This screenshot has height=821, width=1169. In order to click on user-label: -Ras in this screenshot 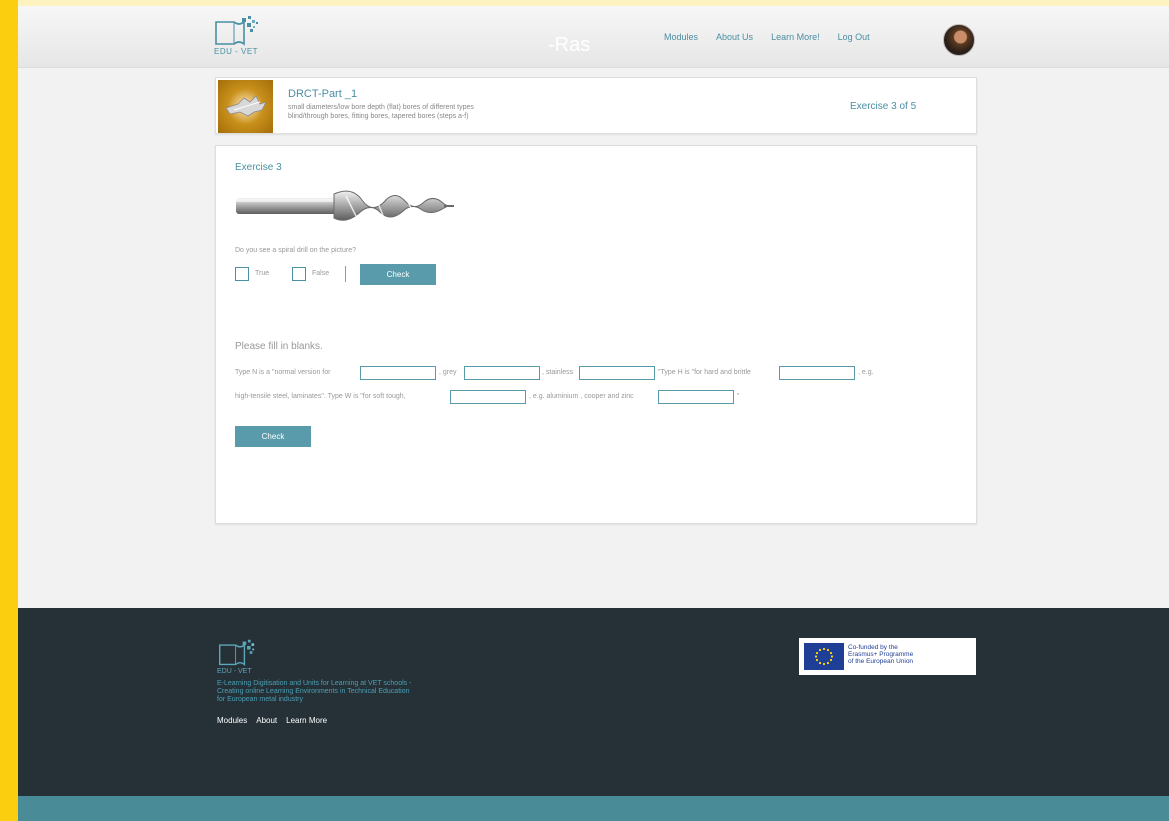, I will do `click(569, 45)`.